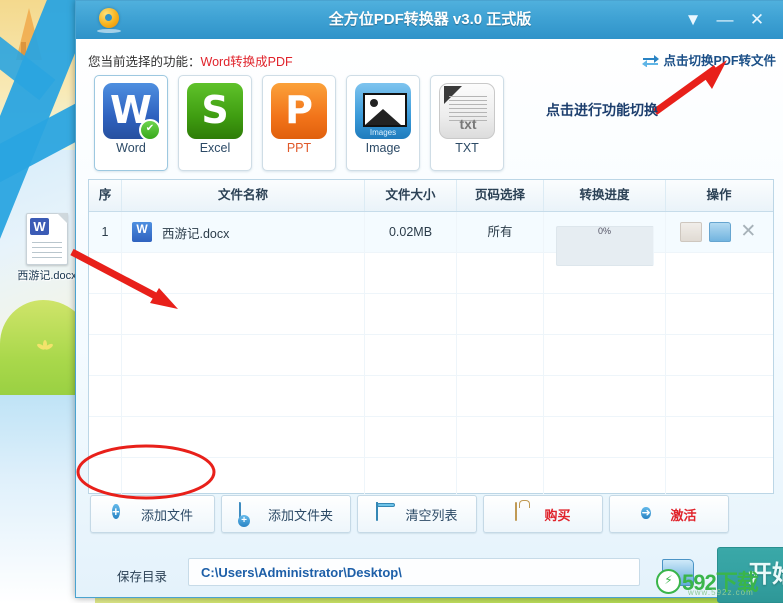 This screenshot has height=603, width=783. I want to click on desktop-file-icon: W 西游记.docx, so click(47, 248).